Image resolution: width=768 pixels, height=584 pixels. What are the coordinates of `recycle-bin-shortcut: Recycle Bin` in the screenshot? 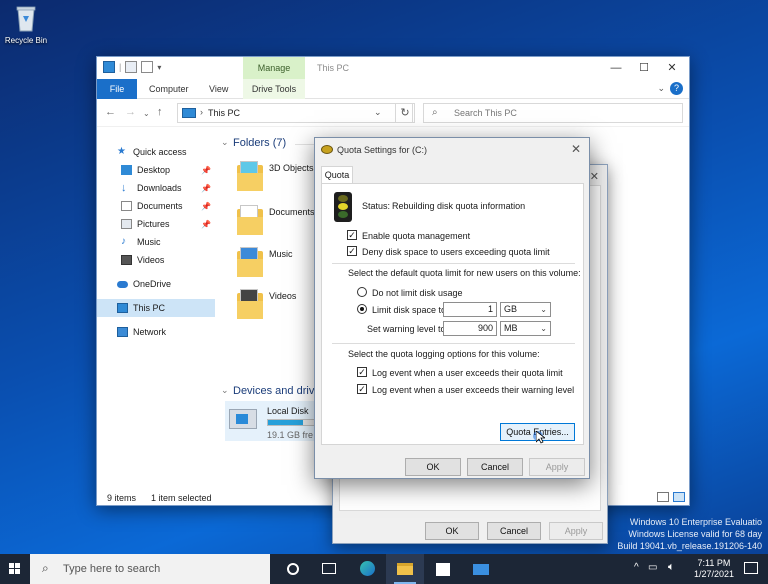 It's located at (26, 24).